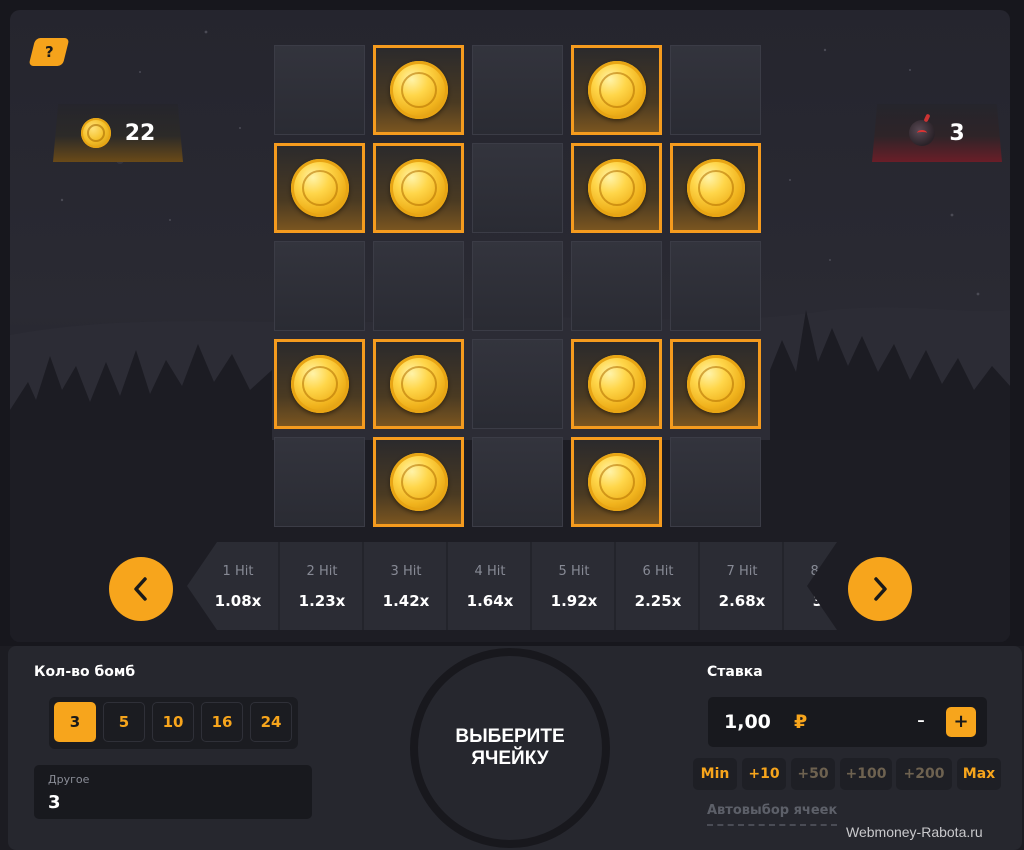 The image size is (1024, 850). Describe the element at coordinates (75, 722) in the screenshot. I see `bomb-count-option: 3` at that location.